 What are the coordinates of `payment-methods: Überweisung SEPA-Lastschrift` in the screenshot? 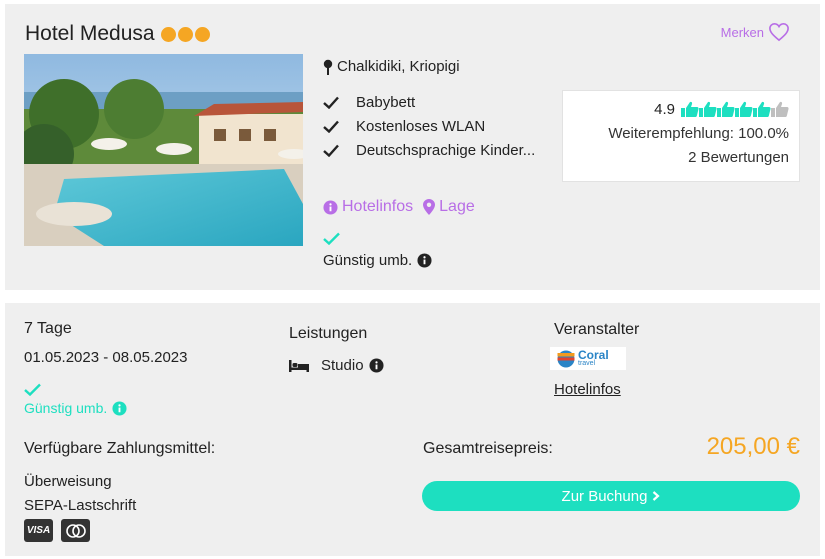 It's located at (80, 497).